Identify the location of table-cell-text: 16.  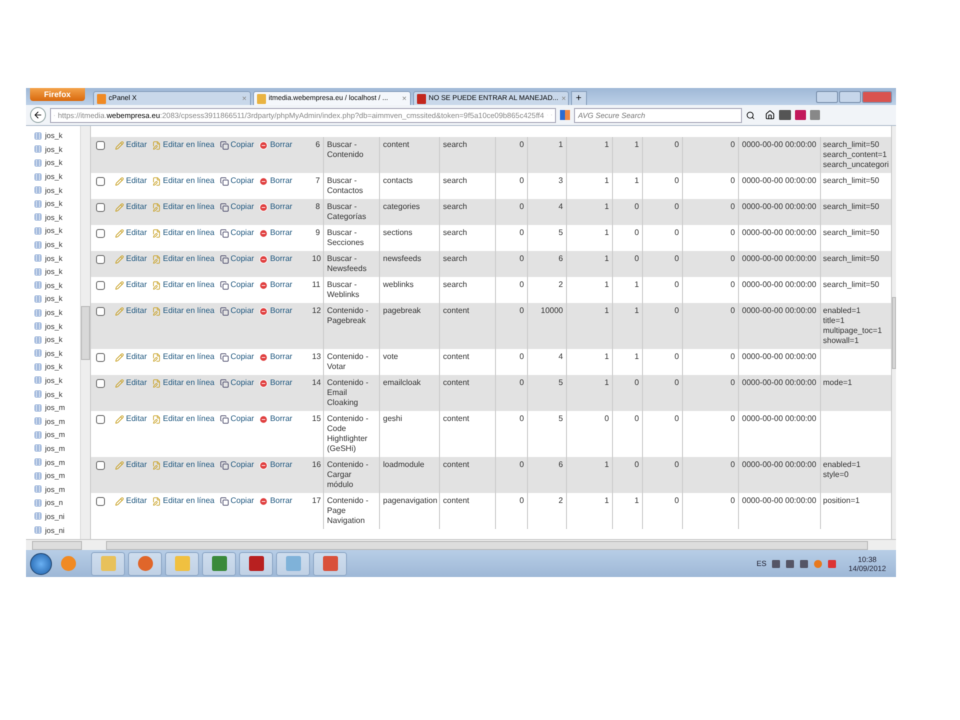
(316, 465).